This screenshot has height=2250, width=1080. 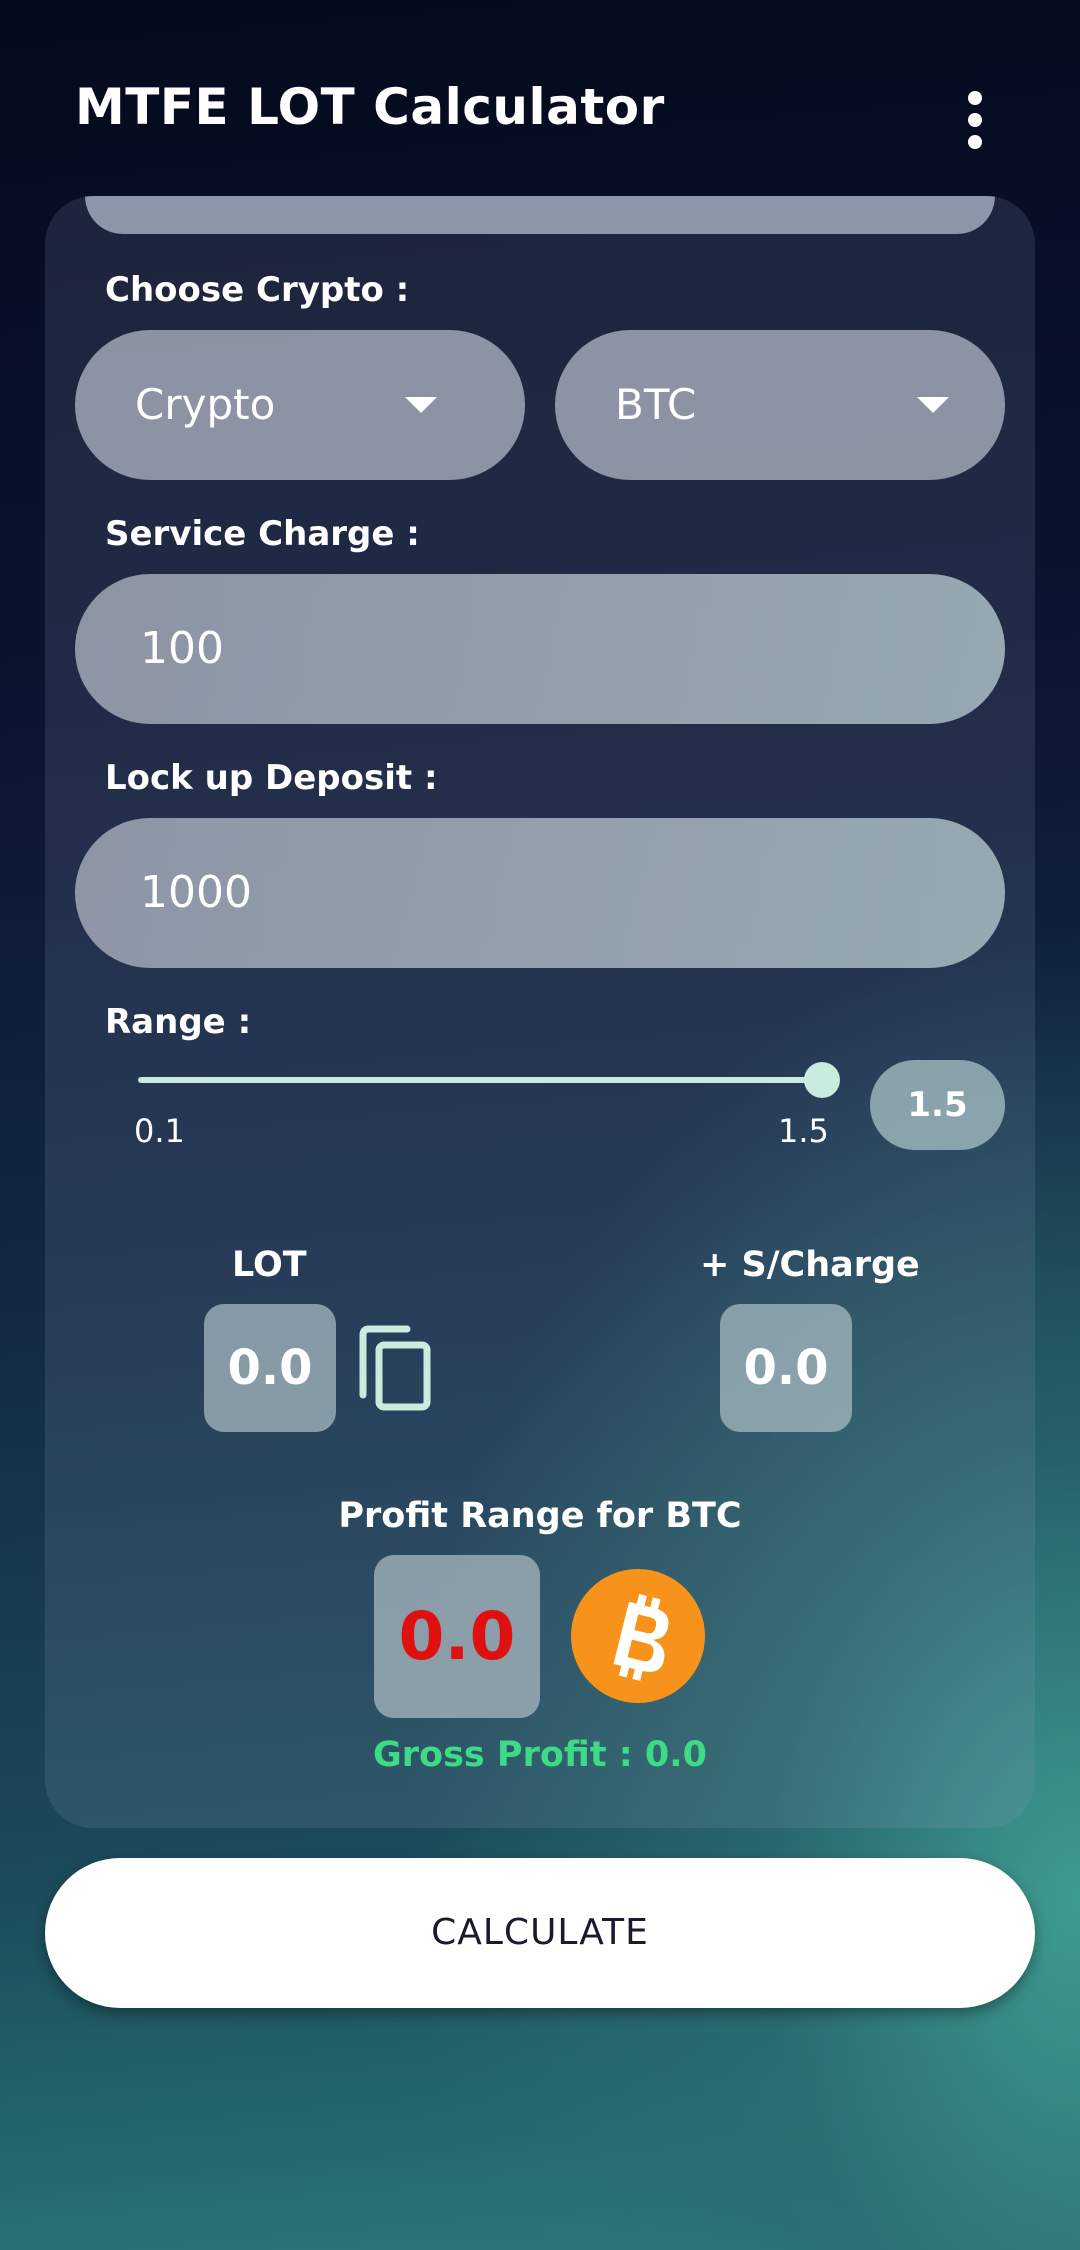 I want to click on range-label: Range :, so click(x=178, y=1022).